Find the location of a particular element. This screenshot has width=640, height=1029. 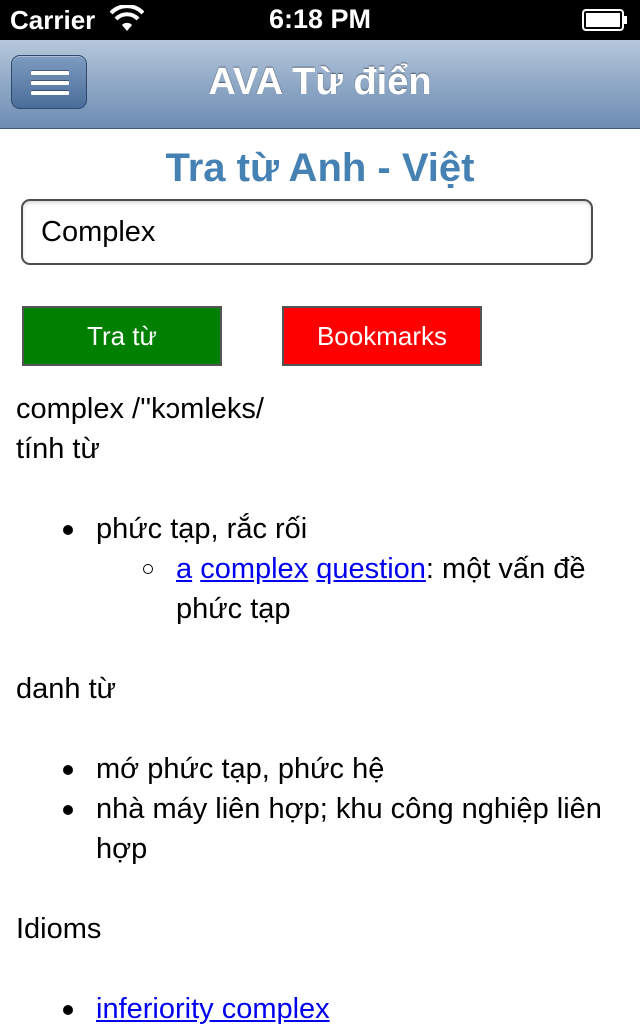

lookup-button: Tra từ is located at coordinates (122, 336).